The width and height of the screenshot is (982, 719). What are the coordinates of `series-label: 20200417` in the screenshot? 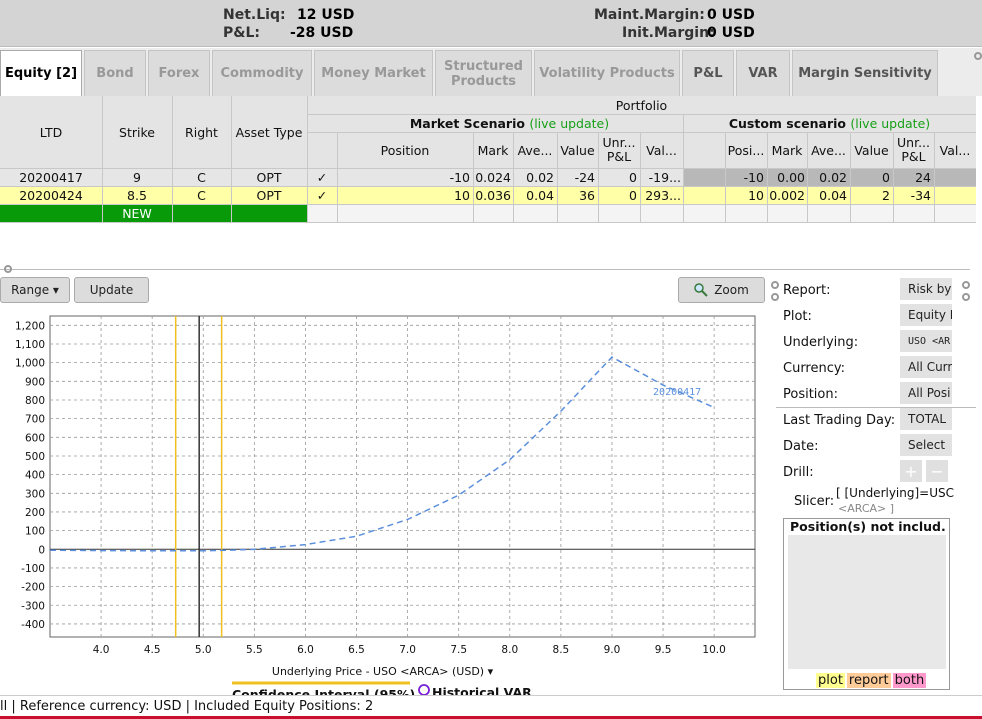 It's located at (677, 392).